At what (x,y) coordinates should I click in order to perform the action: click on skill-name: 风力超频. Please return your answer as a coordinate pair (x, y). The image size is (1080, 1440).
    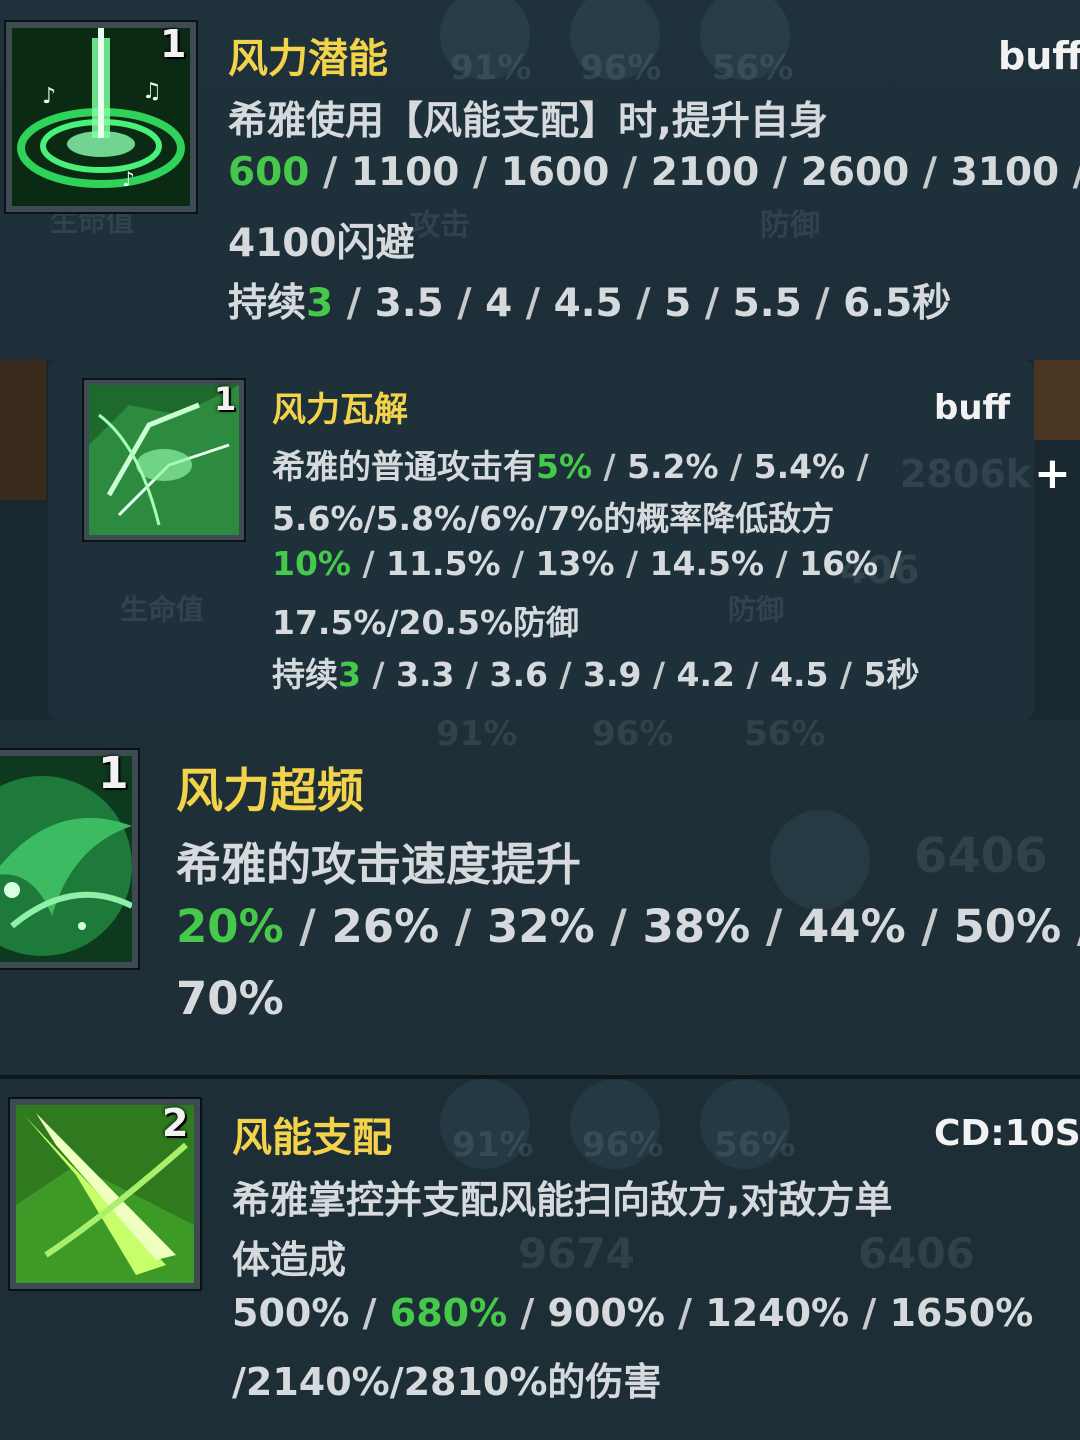
    Looking at the image, I should click on (270, 791).